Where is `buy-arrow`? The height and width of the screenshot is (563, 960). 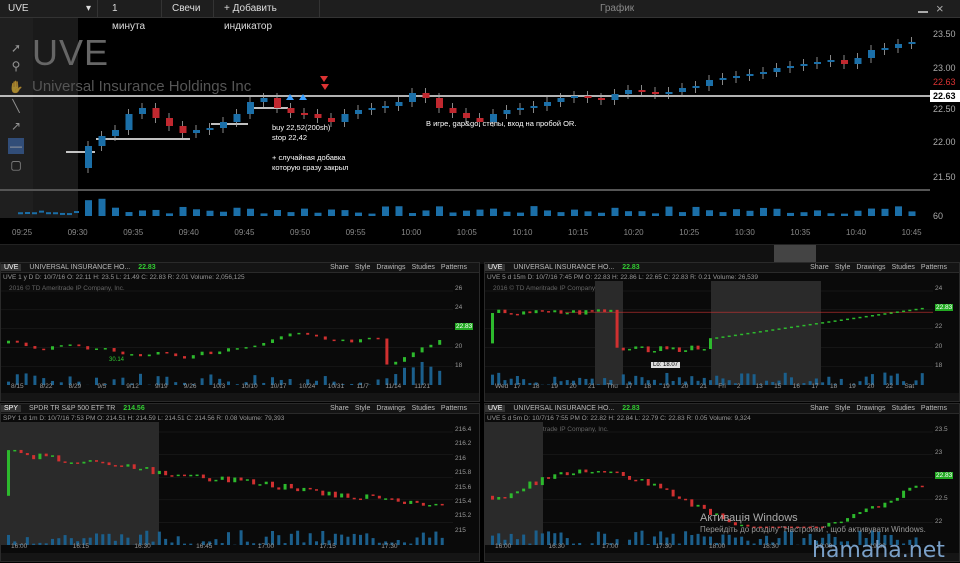 buy-arrow is located at coordinates (290, 97).